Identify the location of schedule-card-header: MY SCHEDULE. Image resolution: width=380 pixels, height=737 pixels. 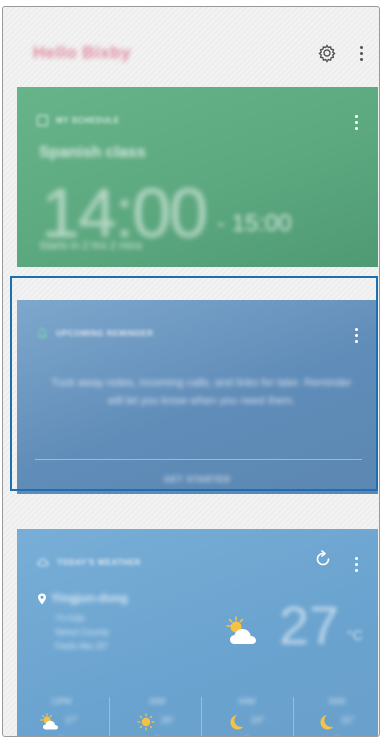
(78, 120).